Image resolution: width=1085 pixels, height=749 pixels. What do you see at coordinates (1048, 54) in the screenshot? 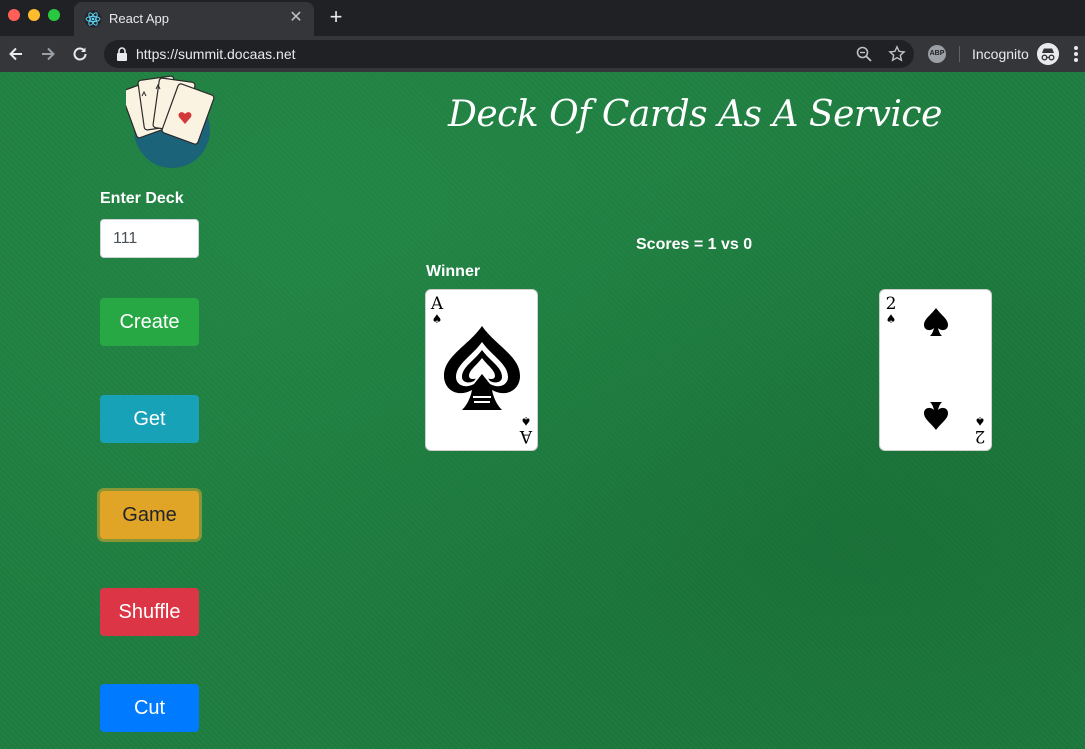
I see `incognito-icon` at bounding box center [1048, 54].